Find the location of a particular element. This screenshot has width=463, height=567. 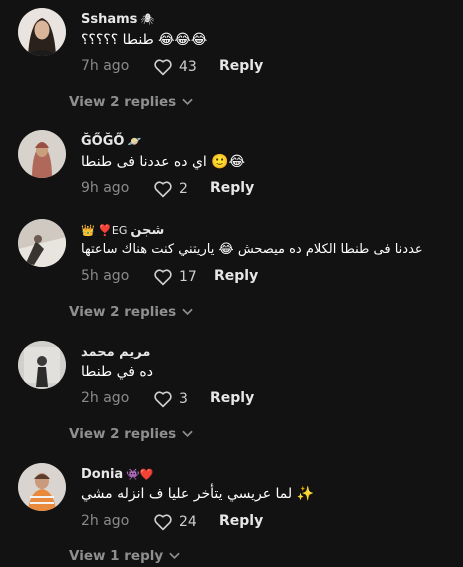

username: Donia 👾❤️ is located at coordinates (117, 474).